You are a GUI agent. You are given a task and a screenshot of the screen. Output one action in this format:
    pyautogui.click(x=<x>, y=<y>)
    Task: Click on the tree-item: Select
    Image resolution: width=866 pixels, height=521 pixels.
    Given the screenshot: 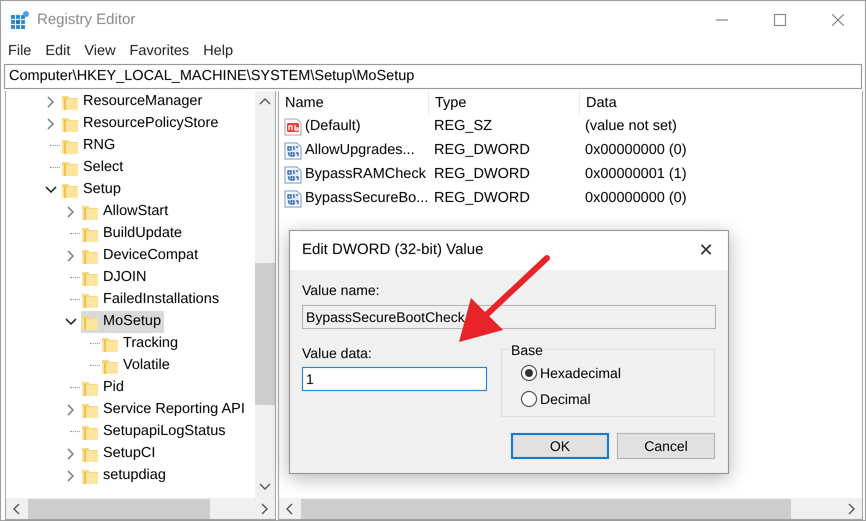 What is the action you would take?
    pyautogui.click(x=93, y=167)
    